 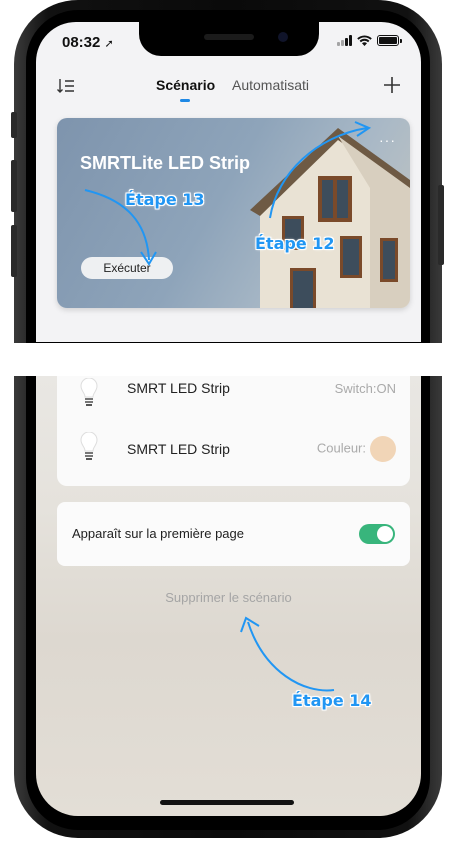 What do you see at coordinates (81, 42) in the screenshot?
I see `time-label: 08:32` at bounding box center [81, 42].